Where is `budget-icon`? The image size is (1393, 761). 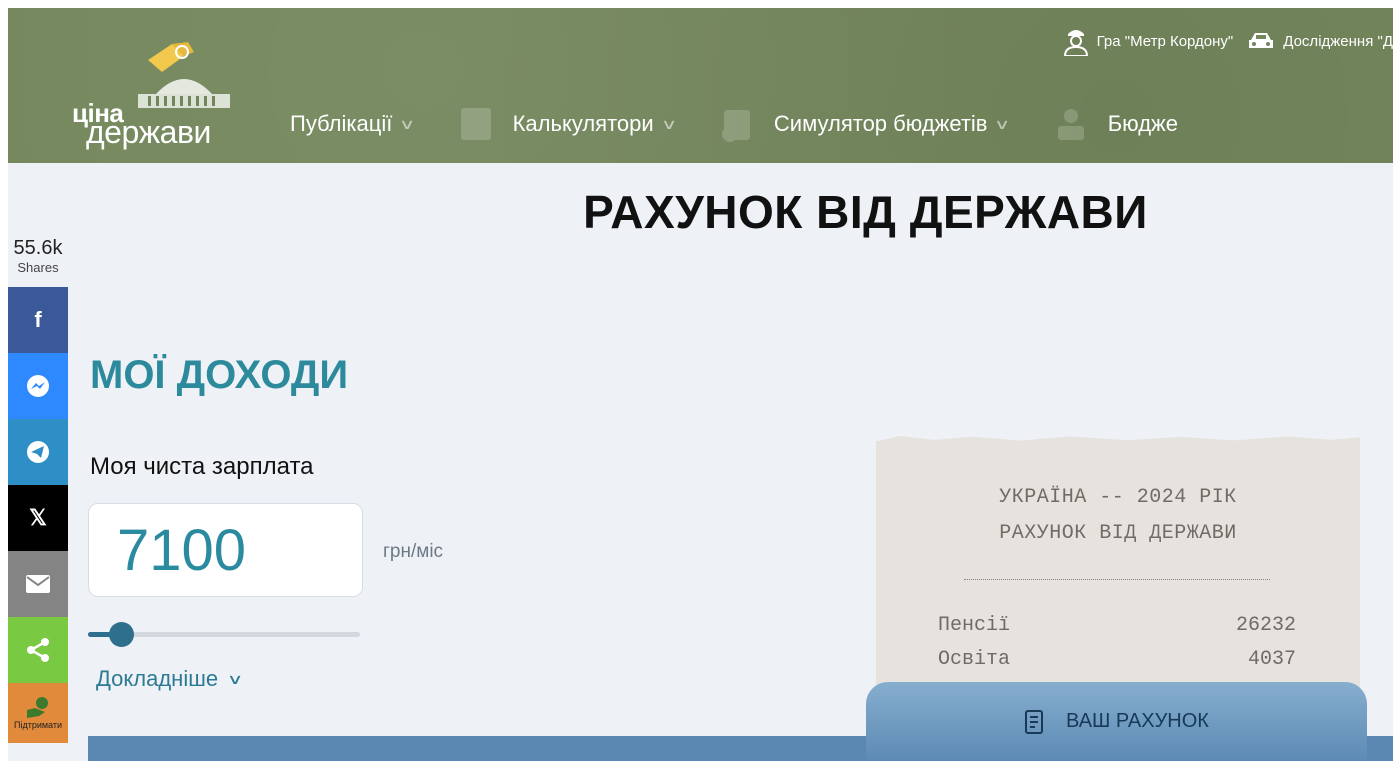 budget-icon is located at coordinates (1070, 124).